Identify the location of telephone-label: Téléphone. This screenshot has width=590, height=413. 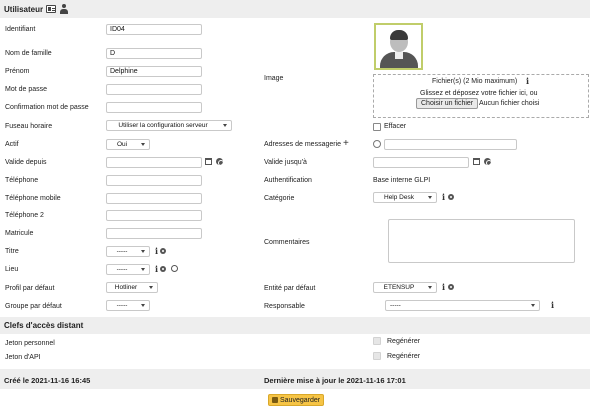
(22, 180).